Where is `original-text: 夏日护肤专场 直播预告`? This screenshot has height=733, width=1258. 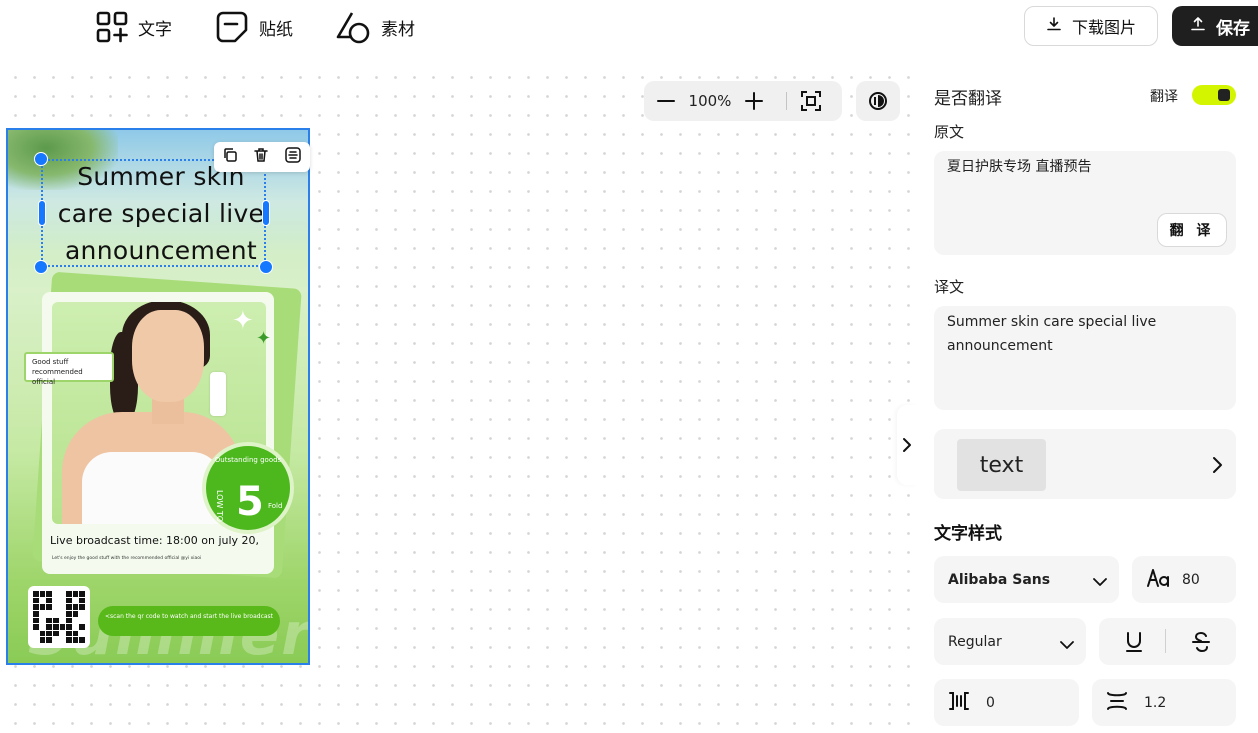 original-text: 夏日护肤专场 直播预告 is located at coordinates (1019, 167).